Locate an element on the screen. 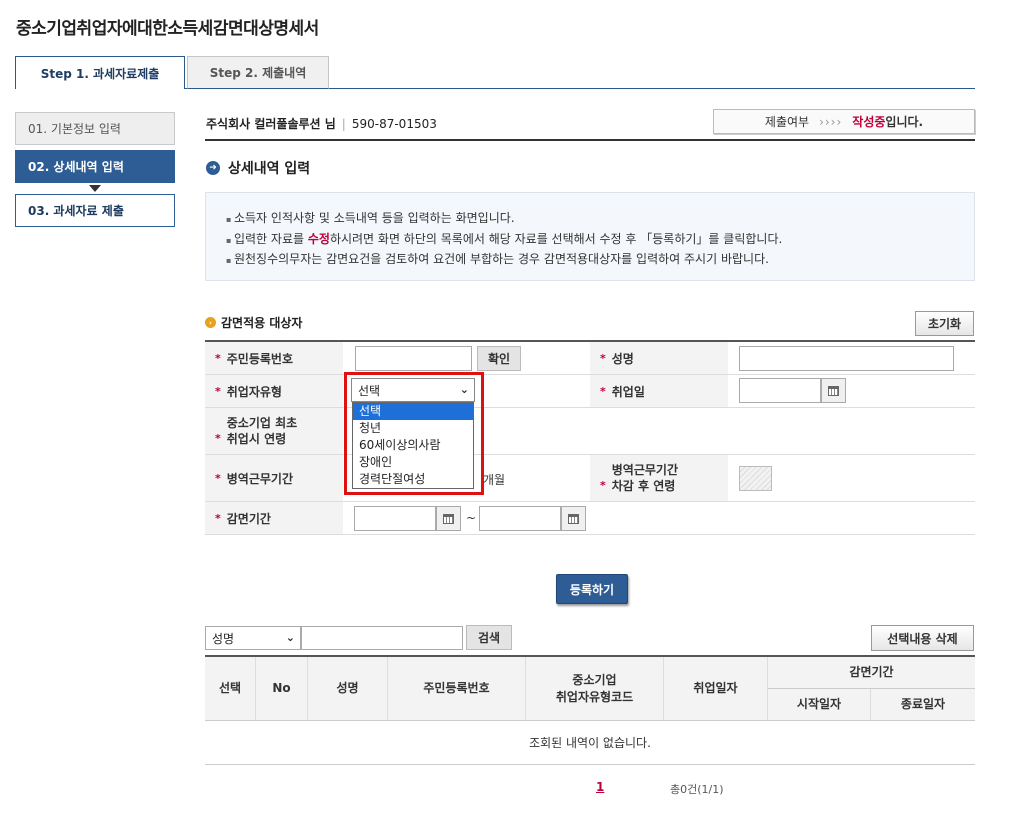  status-value: 작성중 is located at coordinates (869, 122).